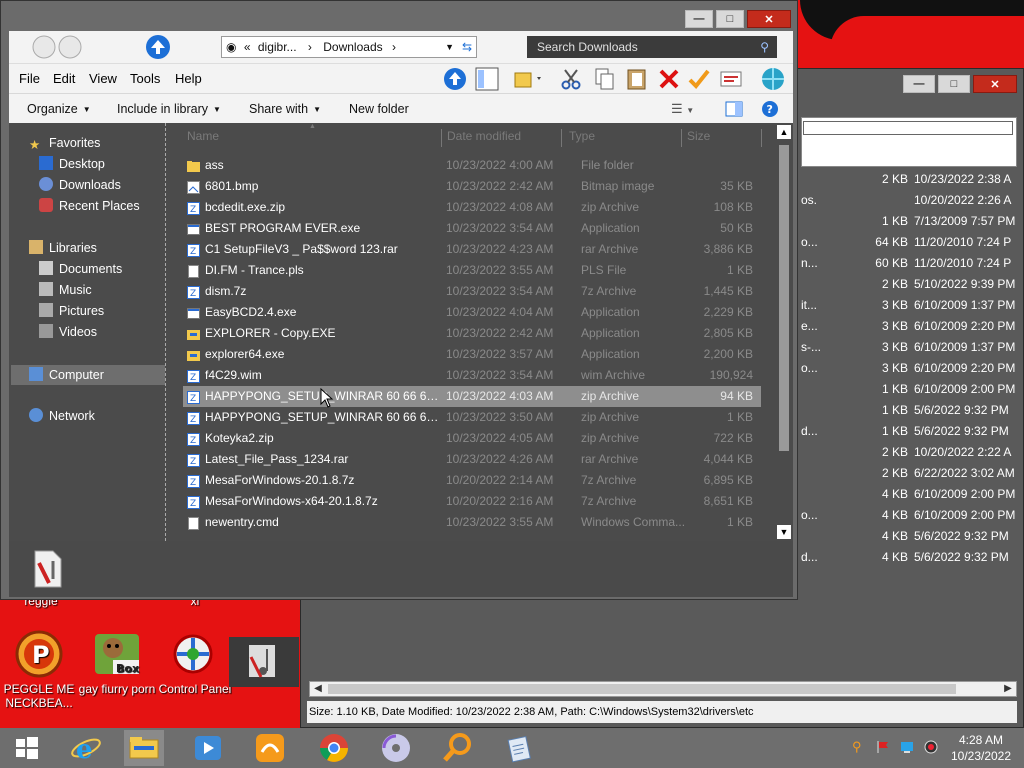  What do you see at coordinates (467, 47) in the screenshot?
I see `refresh-icon: ⇆` at bounding box center [467, 47].